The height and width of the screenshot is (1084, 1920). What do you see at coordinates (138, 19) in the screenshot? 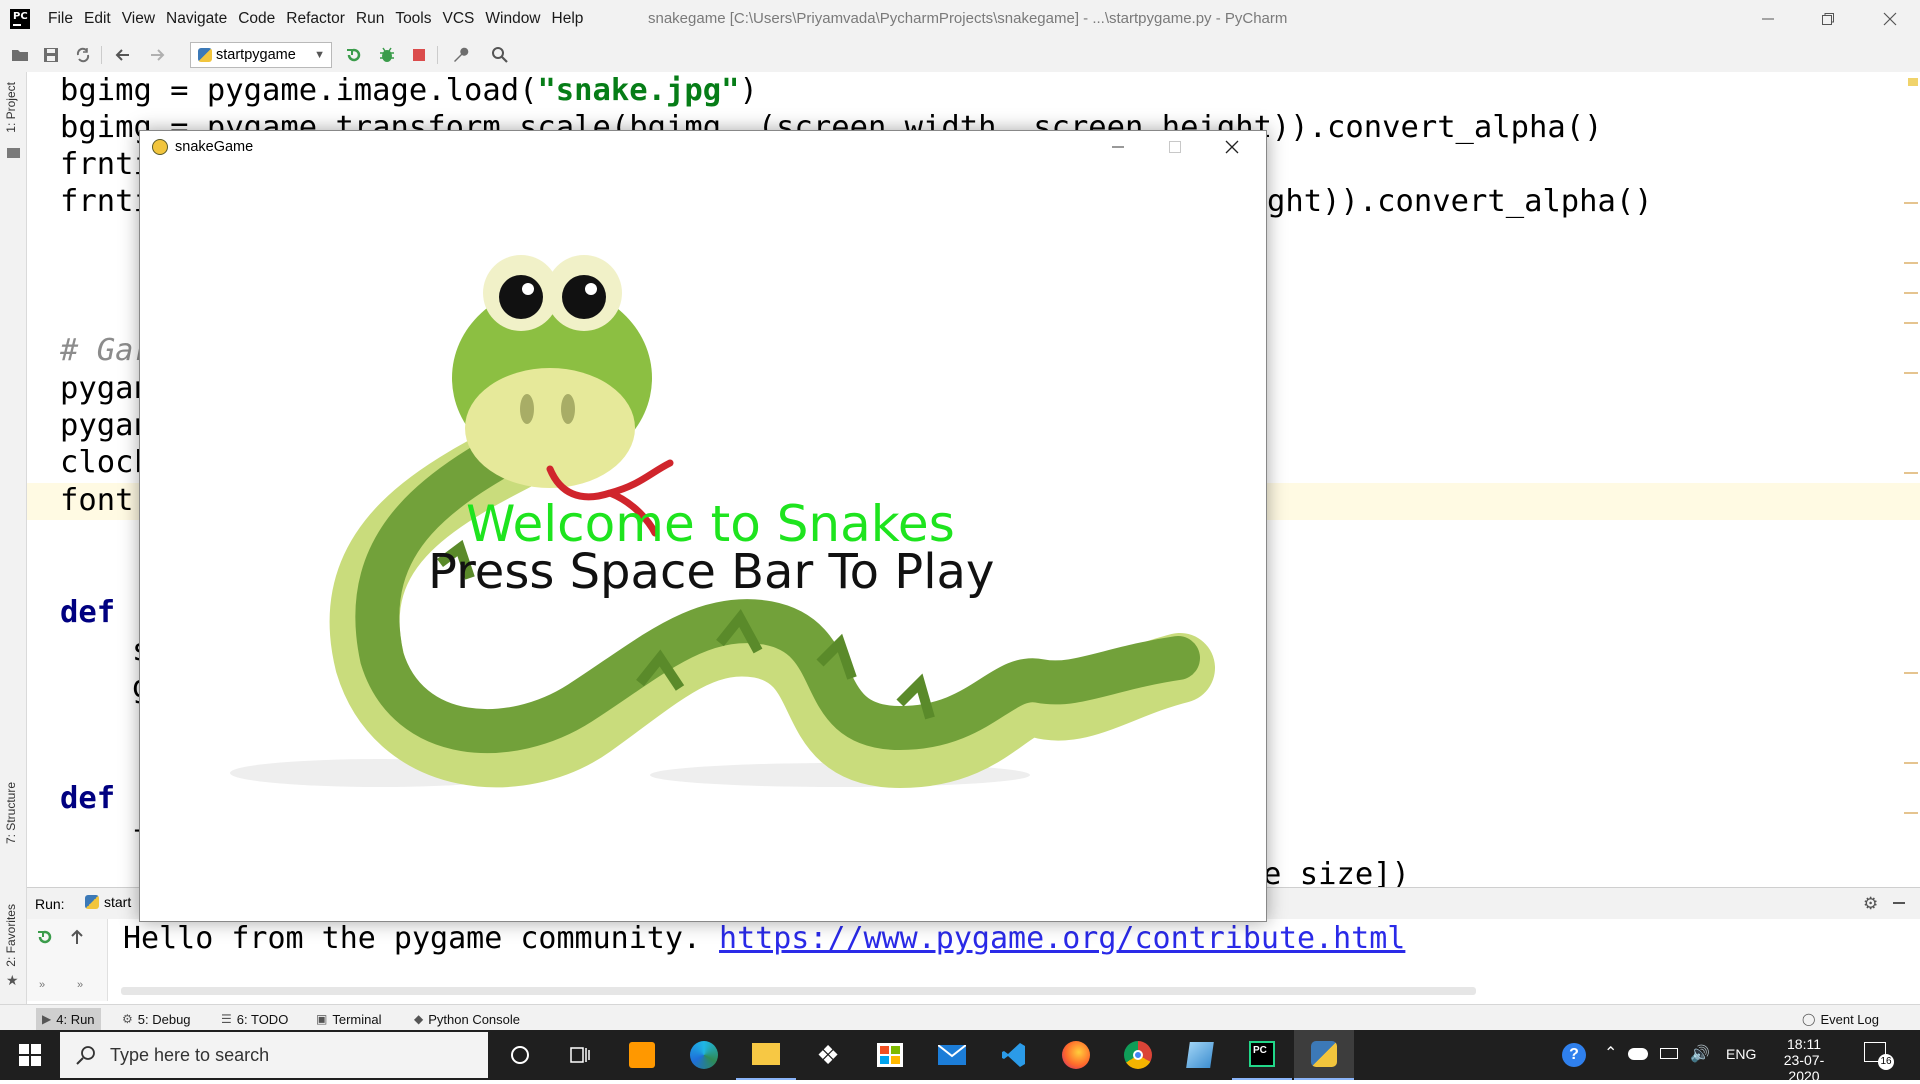
I see `menu-view: View` at bounding box center [138, 19].